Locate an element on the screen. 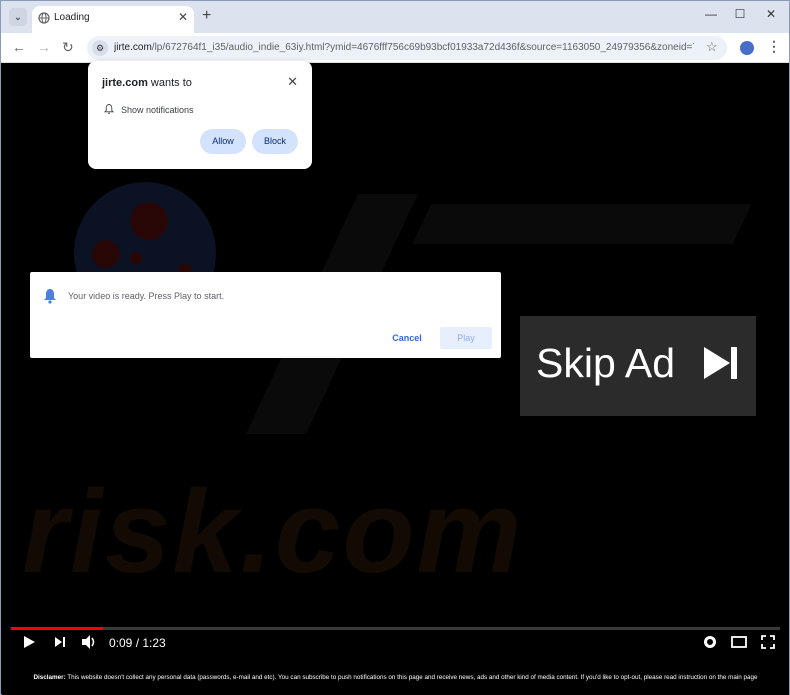 This screenshot has width=790, height=695. menu-icon: ⋮ is located at coordinates (774, 46).